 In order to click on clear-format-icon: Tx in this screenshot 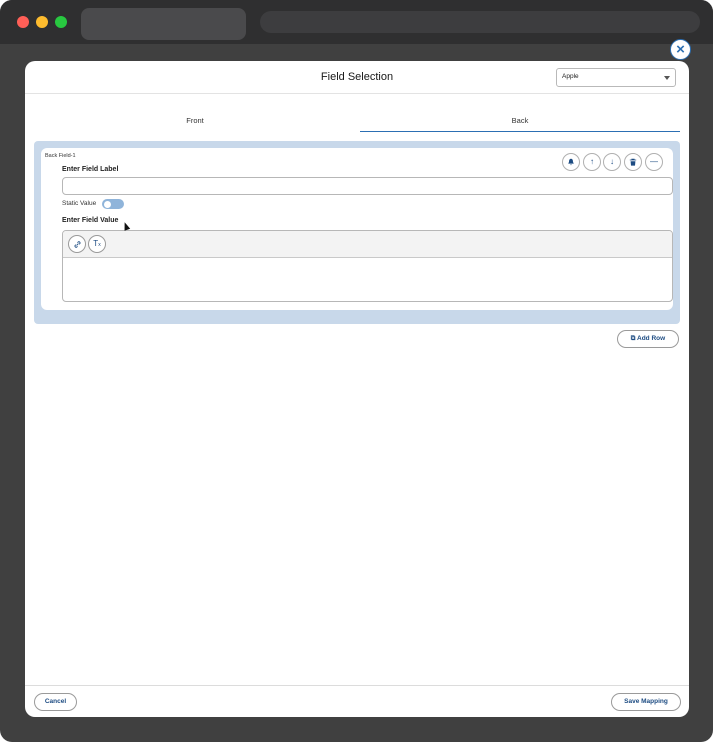, I will do `click(97, 244)`.